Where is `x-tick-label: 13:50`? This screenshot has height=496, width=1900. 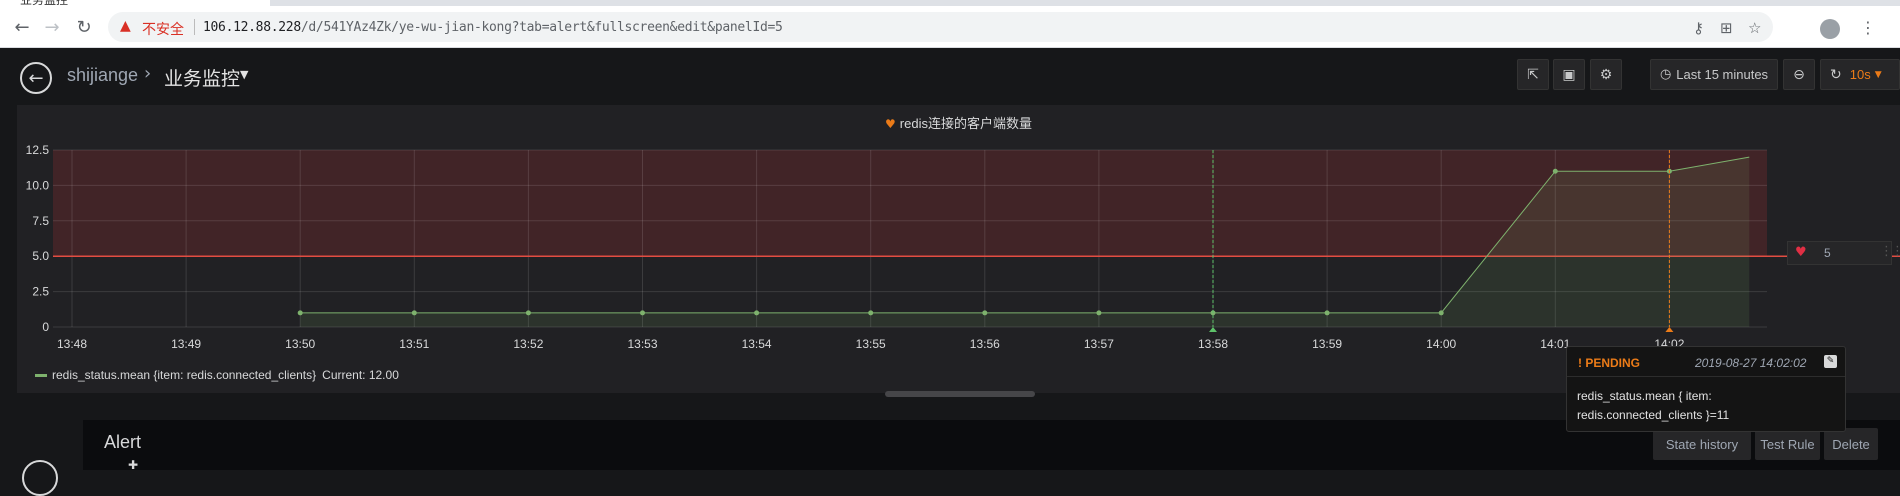
x-tick-label: 13:50 is located at coordinates (300, 344).